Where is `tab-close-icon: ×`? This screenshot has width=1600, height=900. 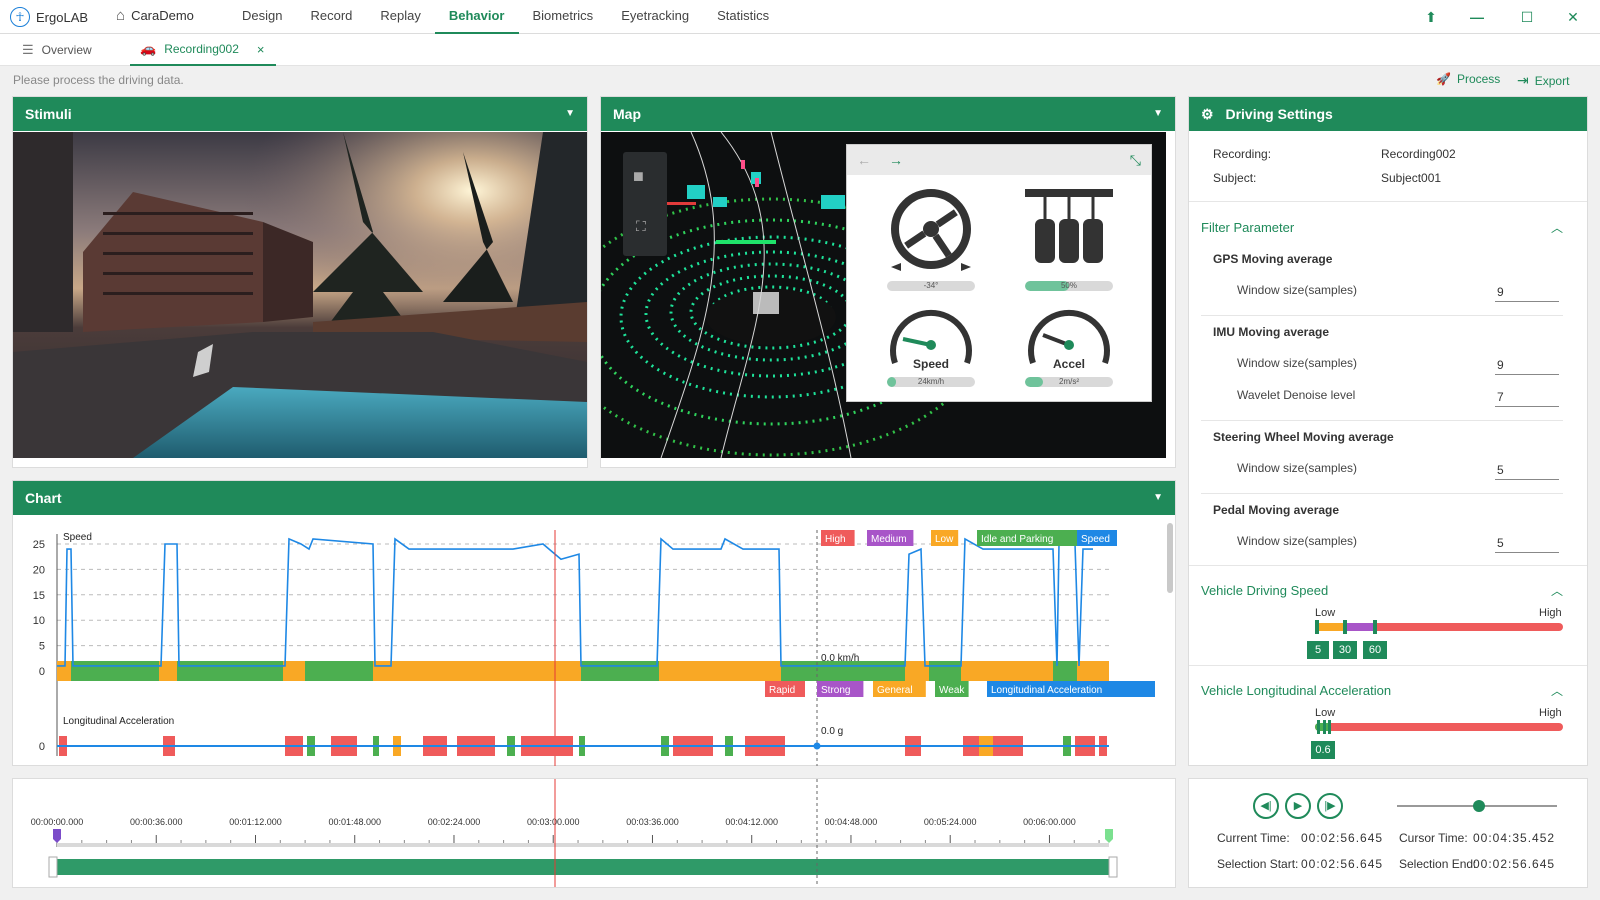 tab-close-icon: × is located at coordinates (261, 49).